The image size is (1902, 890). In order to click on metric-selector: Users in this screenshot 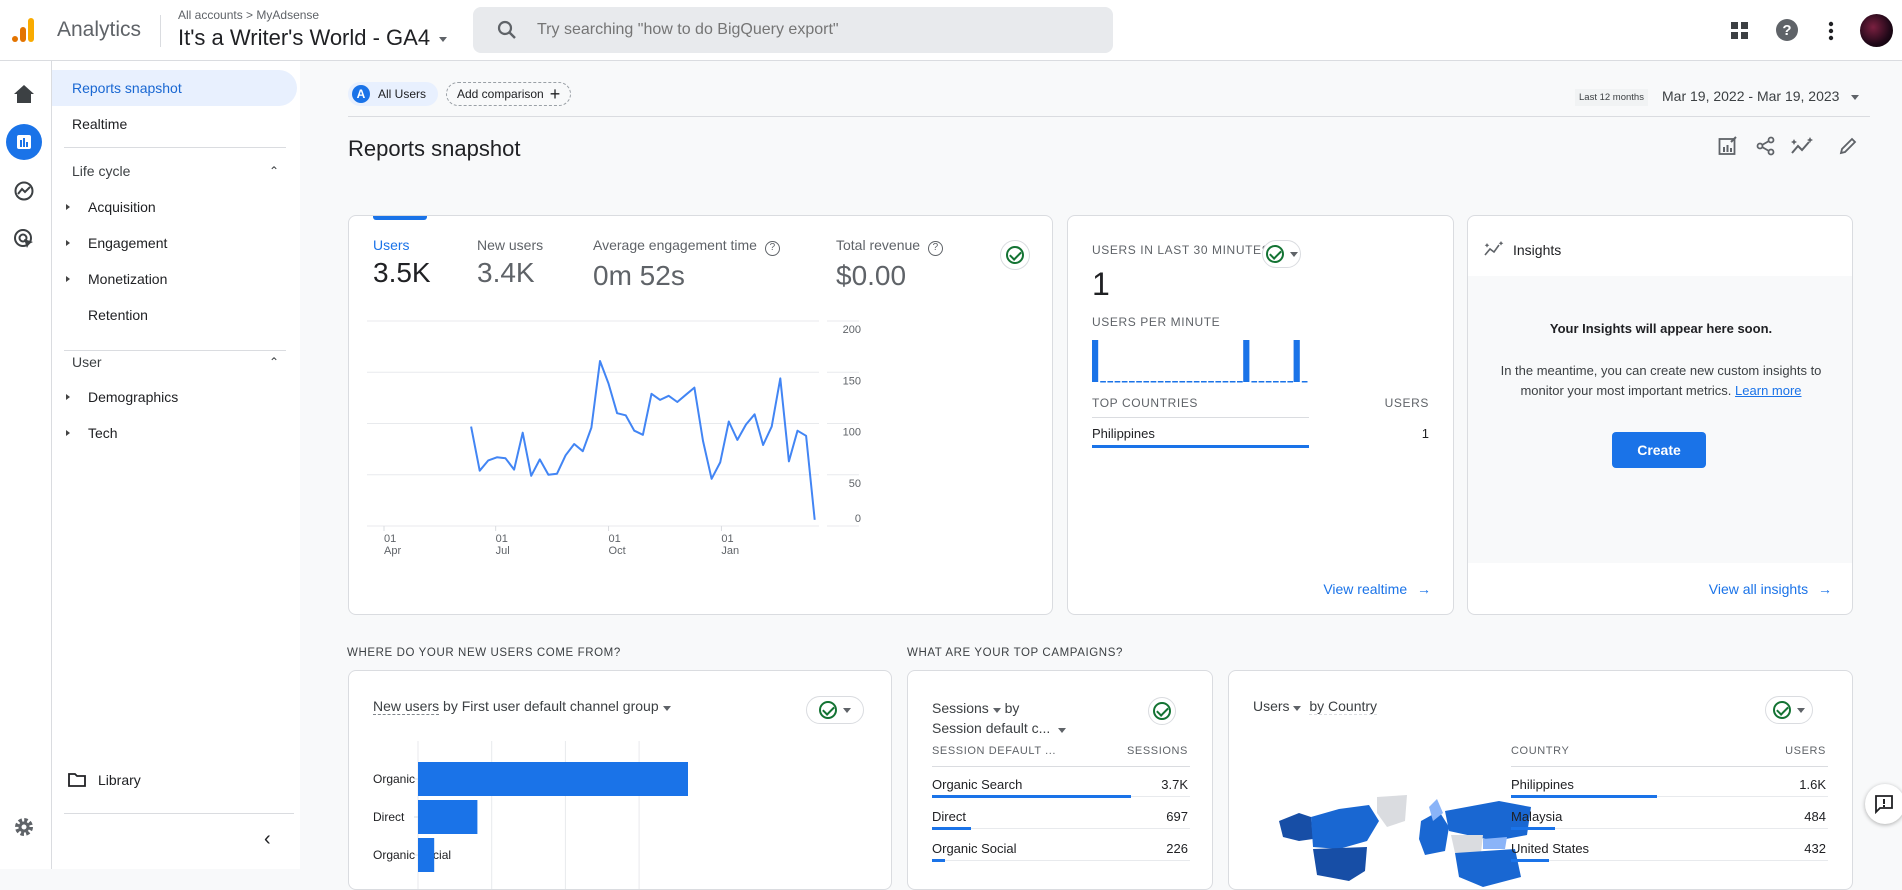, I will do `click(1271, 706)`.